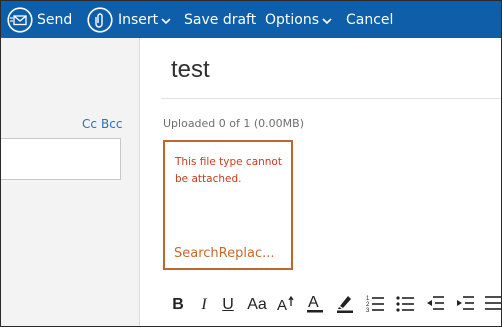 The height and width of the screenshot is (327, 502). I want to click on decrease-indent-button, so click(435, 305).